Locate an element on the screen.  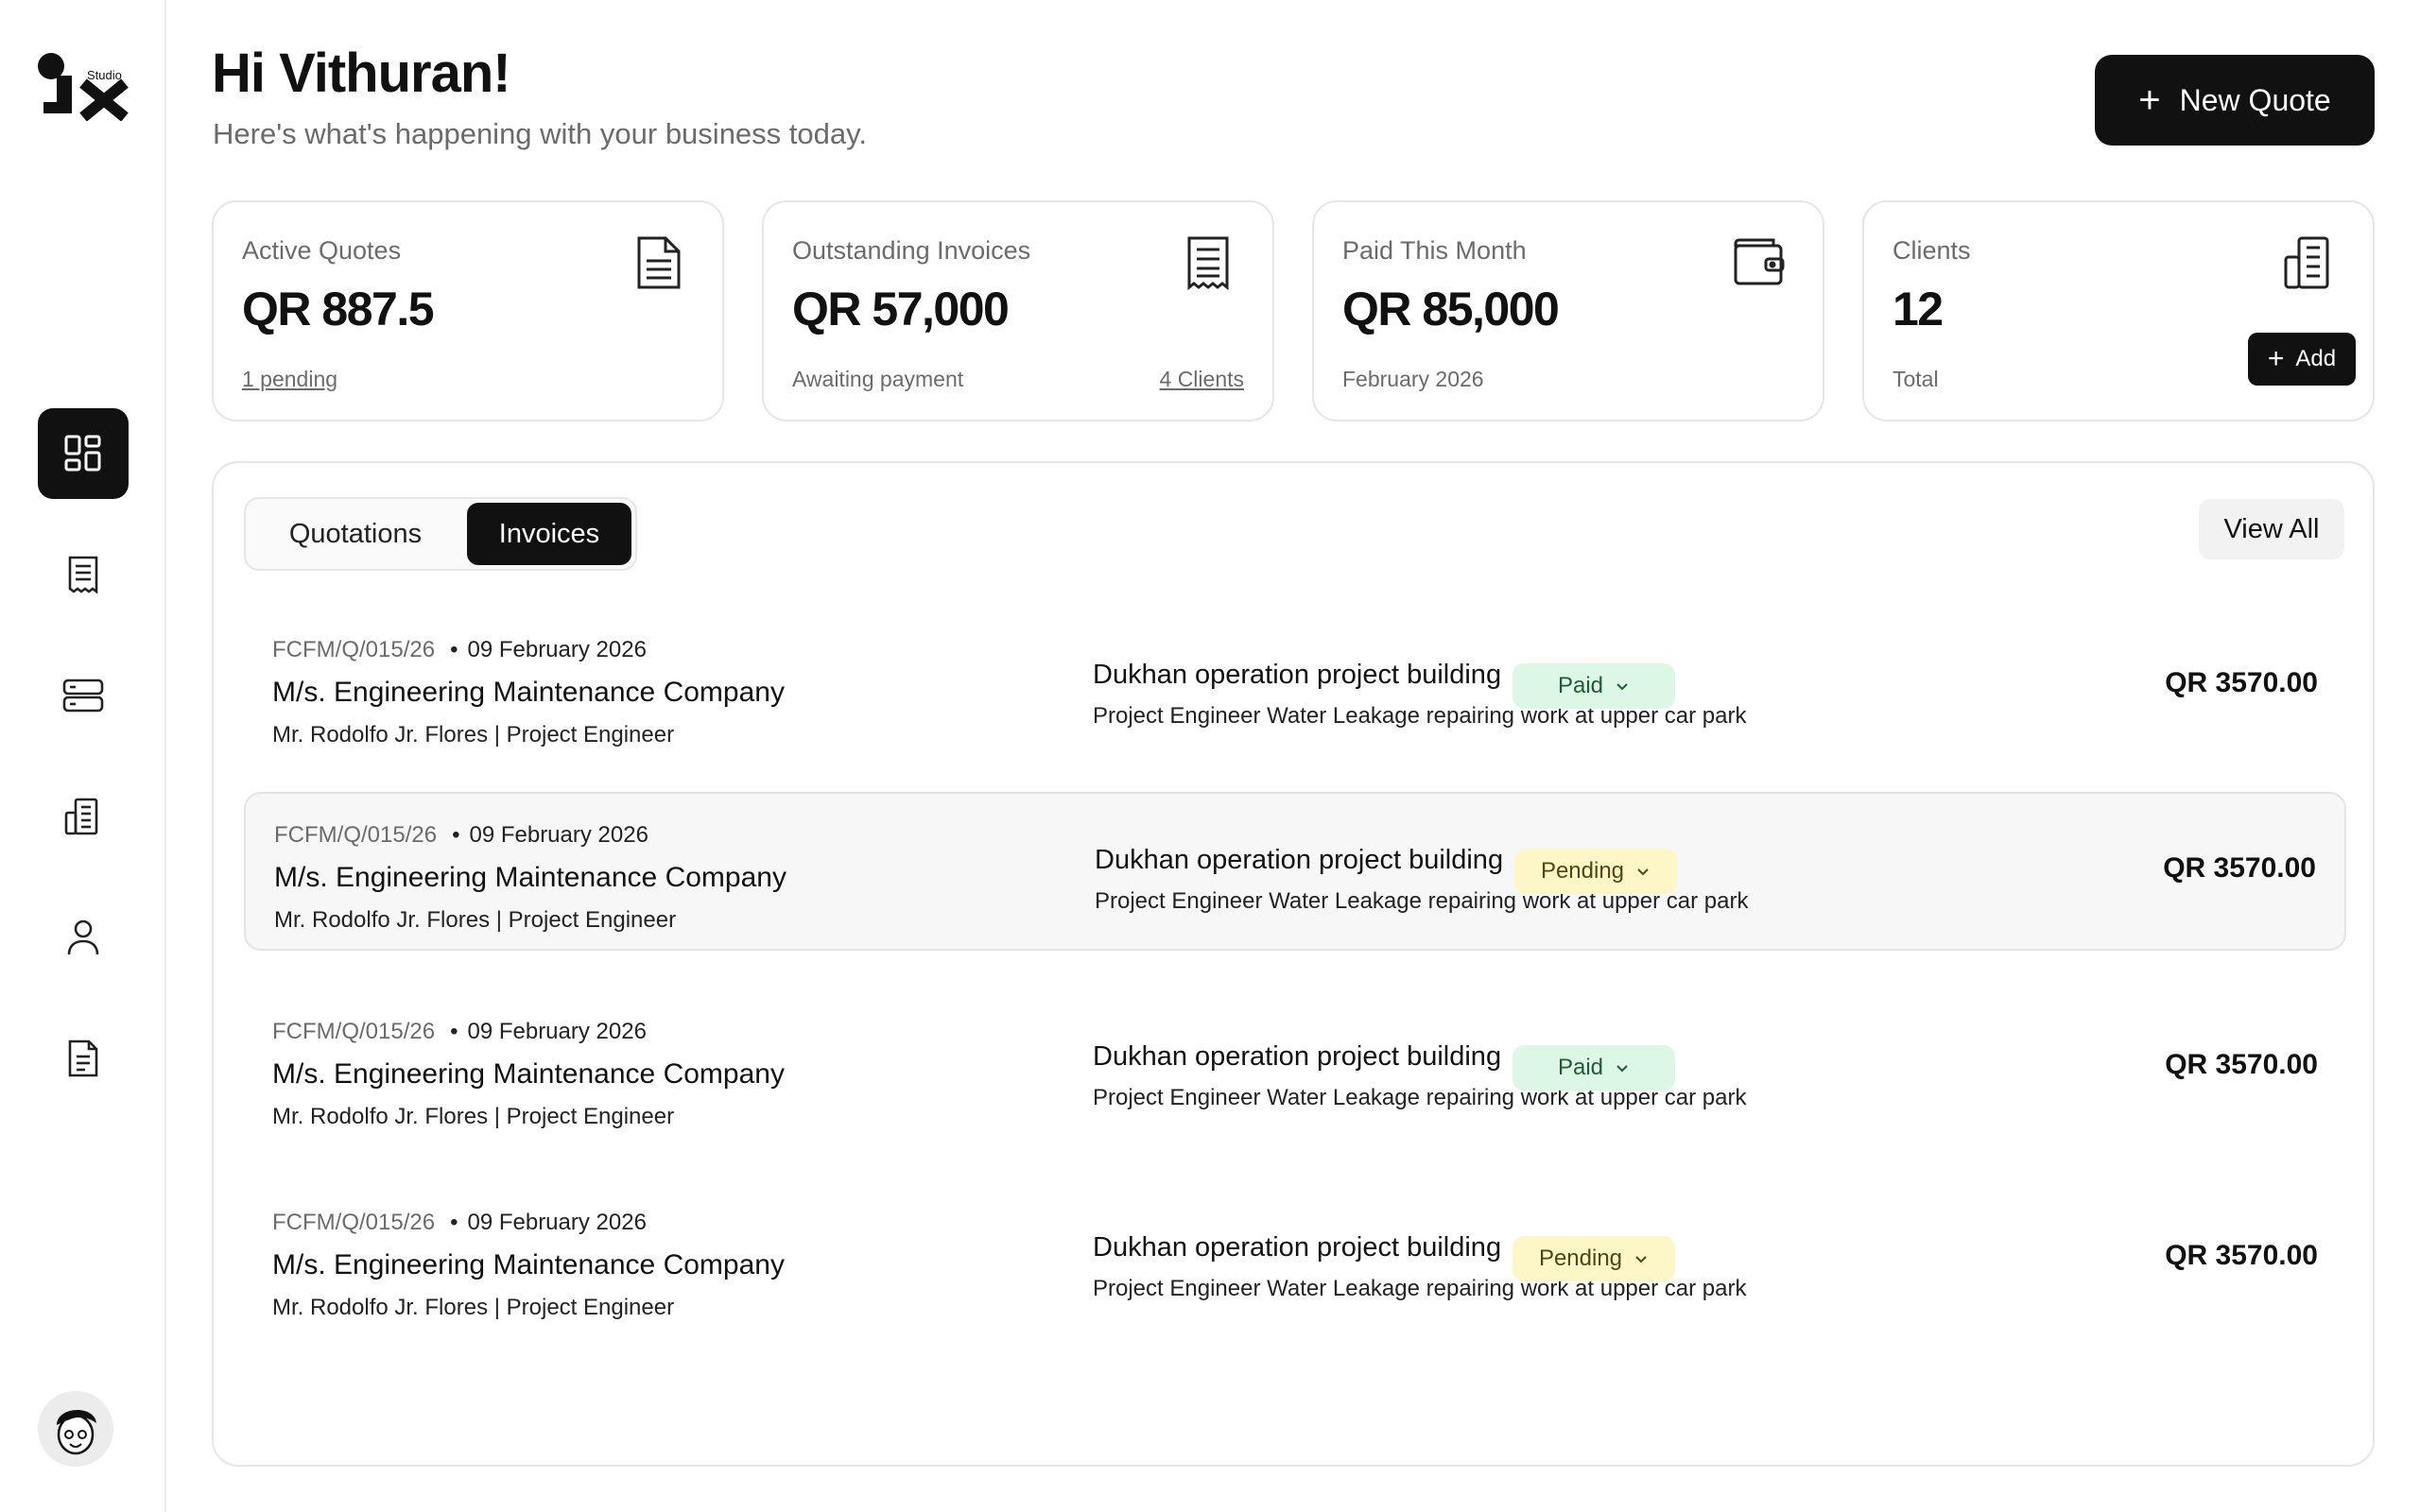
logo-mark-icon is located at coordinates (83, 87).